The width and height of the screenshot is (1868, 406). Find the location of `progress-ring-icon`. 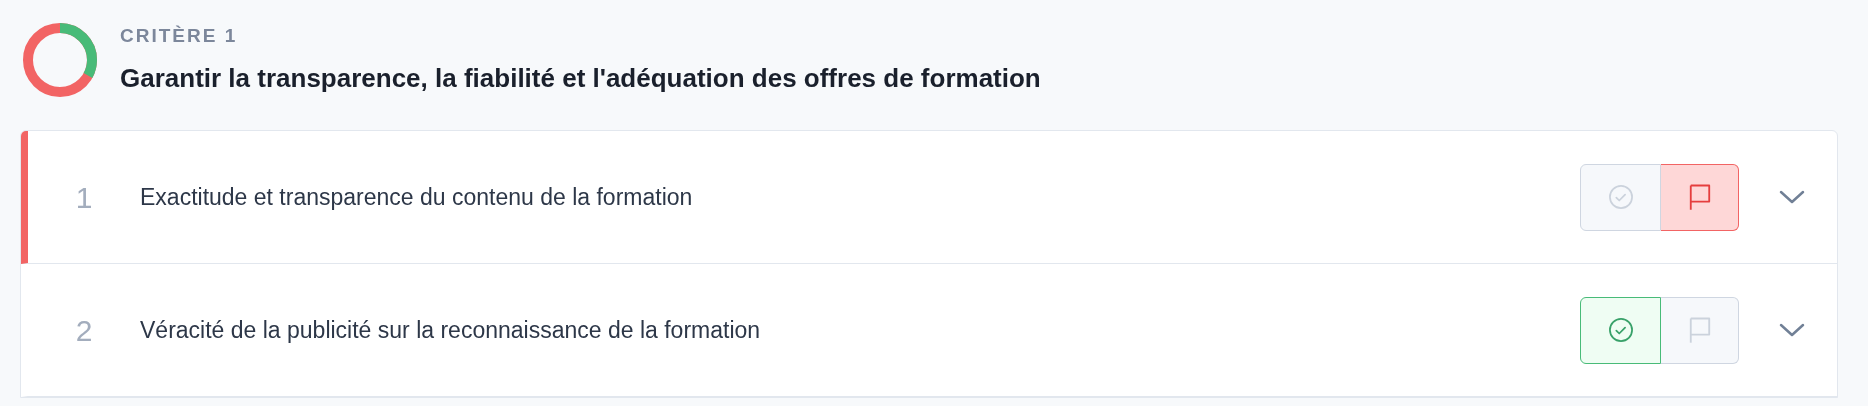

progress-ring-icon is located at coordinates (60, 60).